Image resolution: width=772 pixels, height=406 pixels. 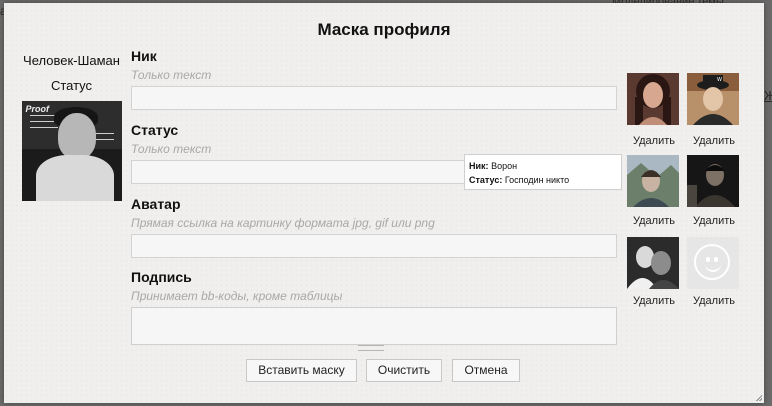 I want to click on avatar-woman-dark-hair-icon, so click(x=653, y=99).